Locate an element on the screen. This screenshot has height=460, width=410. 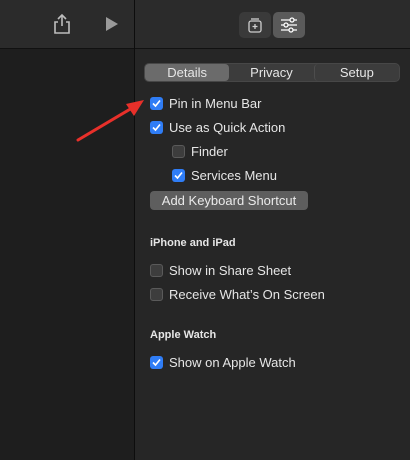
details-settings-button is located at coordinates (289, 25).